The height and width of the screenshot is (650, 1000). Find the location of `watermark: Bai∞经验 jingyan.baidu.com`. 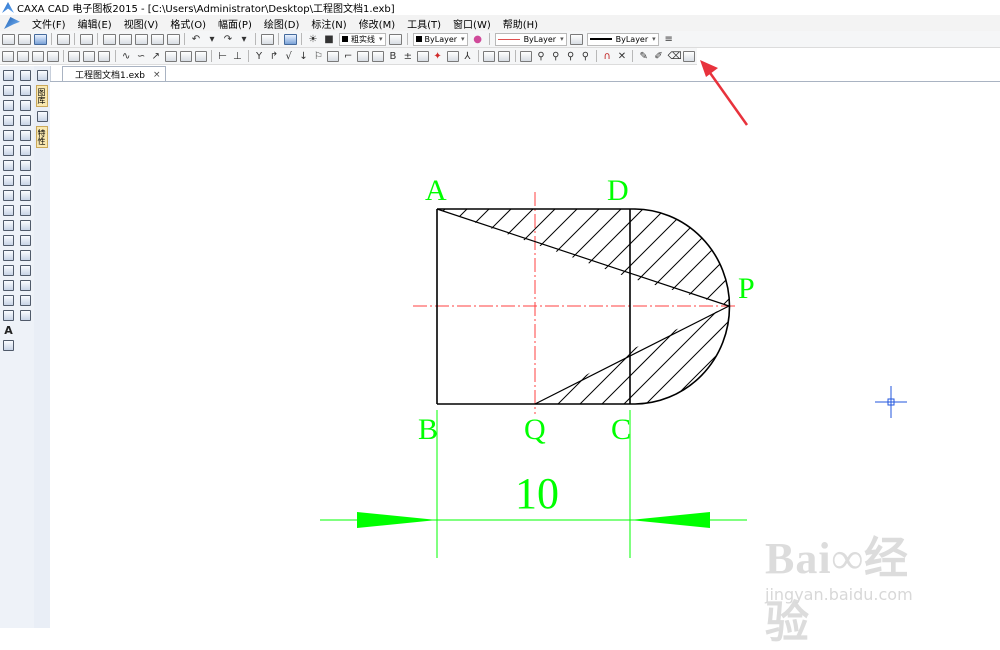

watermark: Bai∞经验 jingyan.baidu.com is located at coordinates (855, 584).